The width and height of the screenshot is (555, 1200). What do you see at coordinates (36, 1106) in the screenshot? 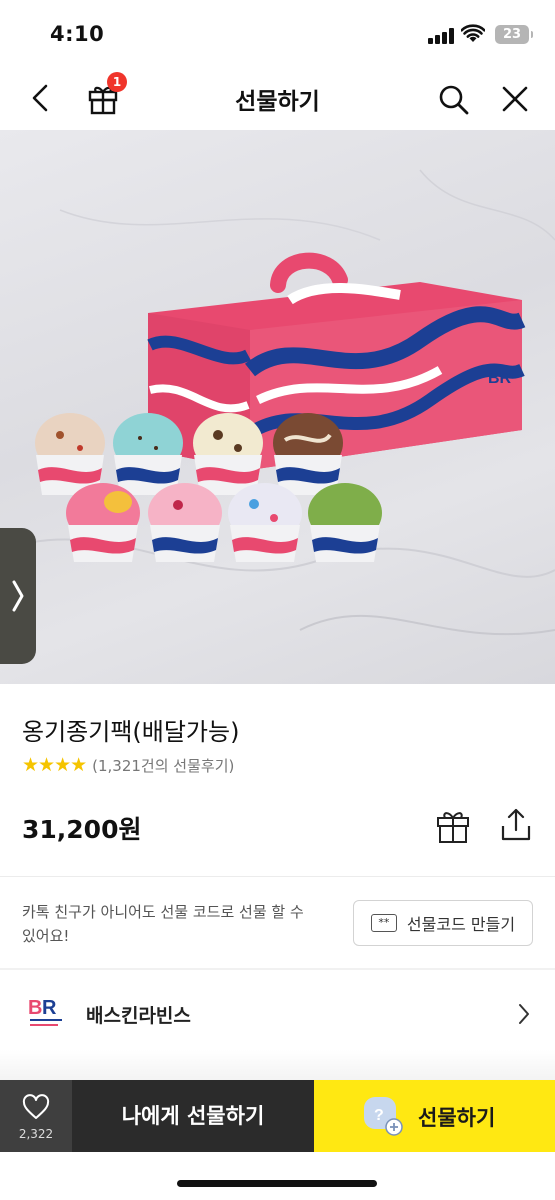
I see `heart-icon` at bounding box center [36, 1106].